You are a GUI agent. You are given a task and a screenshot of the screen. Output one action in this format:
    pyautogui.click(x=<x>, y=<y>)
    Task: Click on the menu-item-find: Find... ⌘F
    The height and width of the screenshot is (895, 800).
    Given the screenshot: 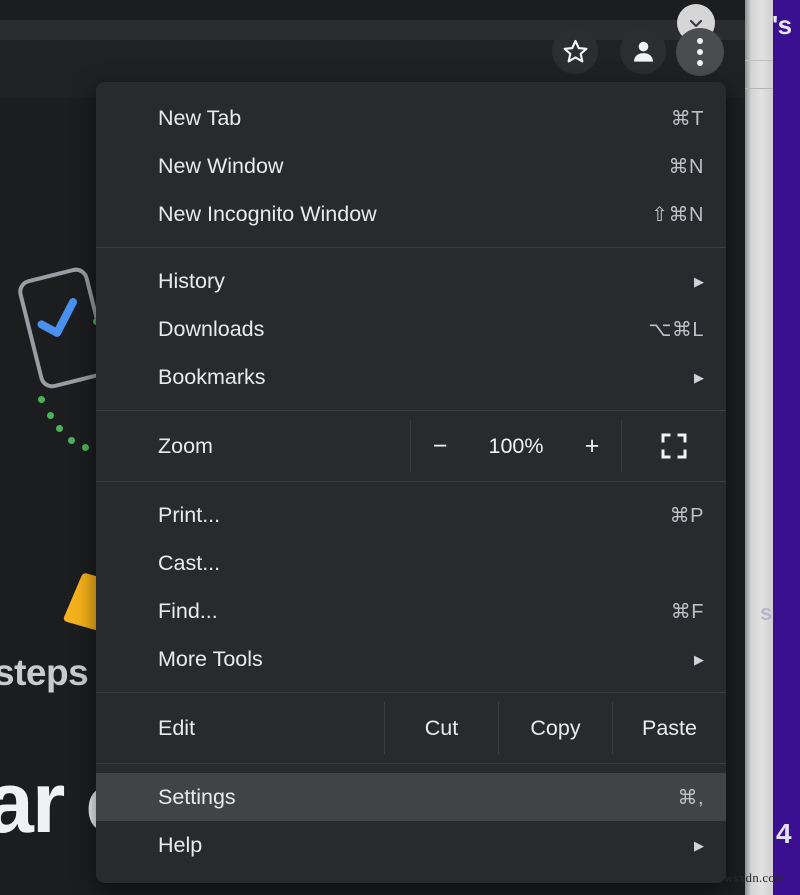 What is the action you would take?
    pyautogui.click(x=411, y=611)
    